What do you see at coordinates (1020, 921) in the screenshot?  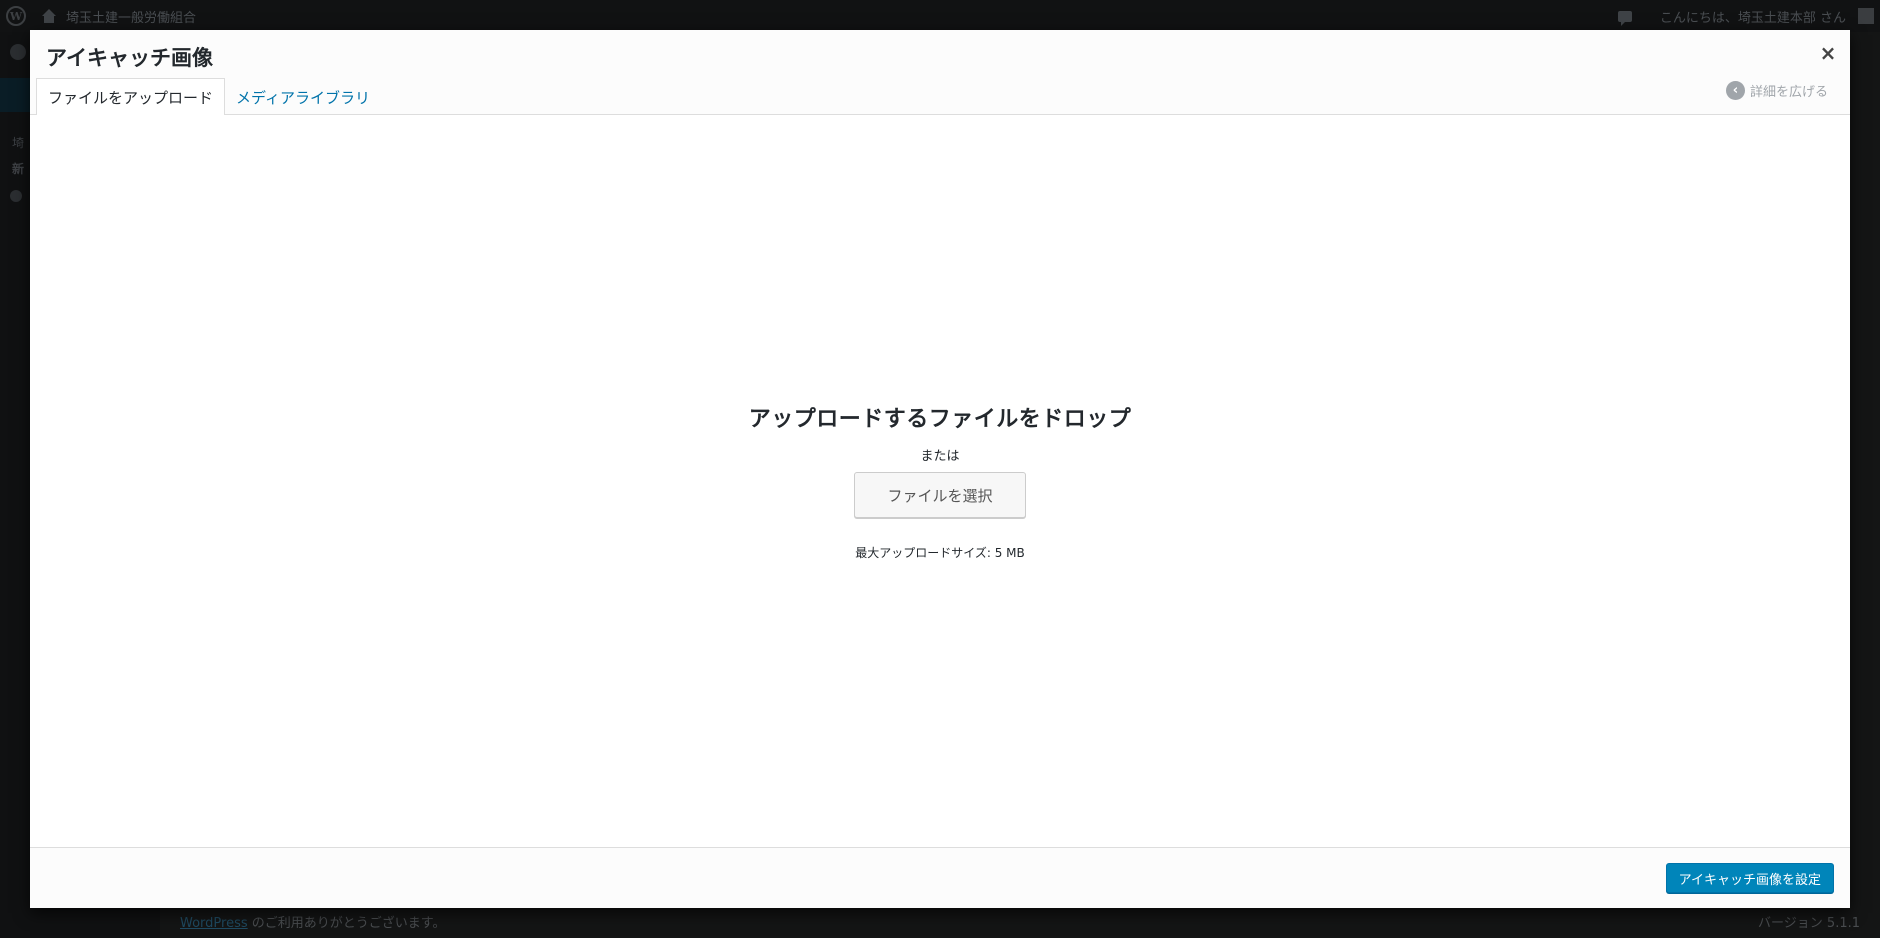 I see `admin-footer: WordPress のご利用ありがとうございます。 バージョン 5.1.1` at bounding box center [1020, 921].